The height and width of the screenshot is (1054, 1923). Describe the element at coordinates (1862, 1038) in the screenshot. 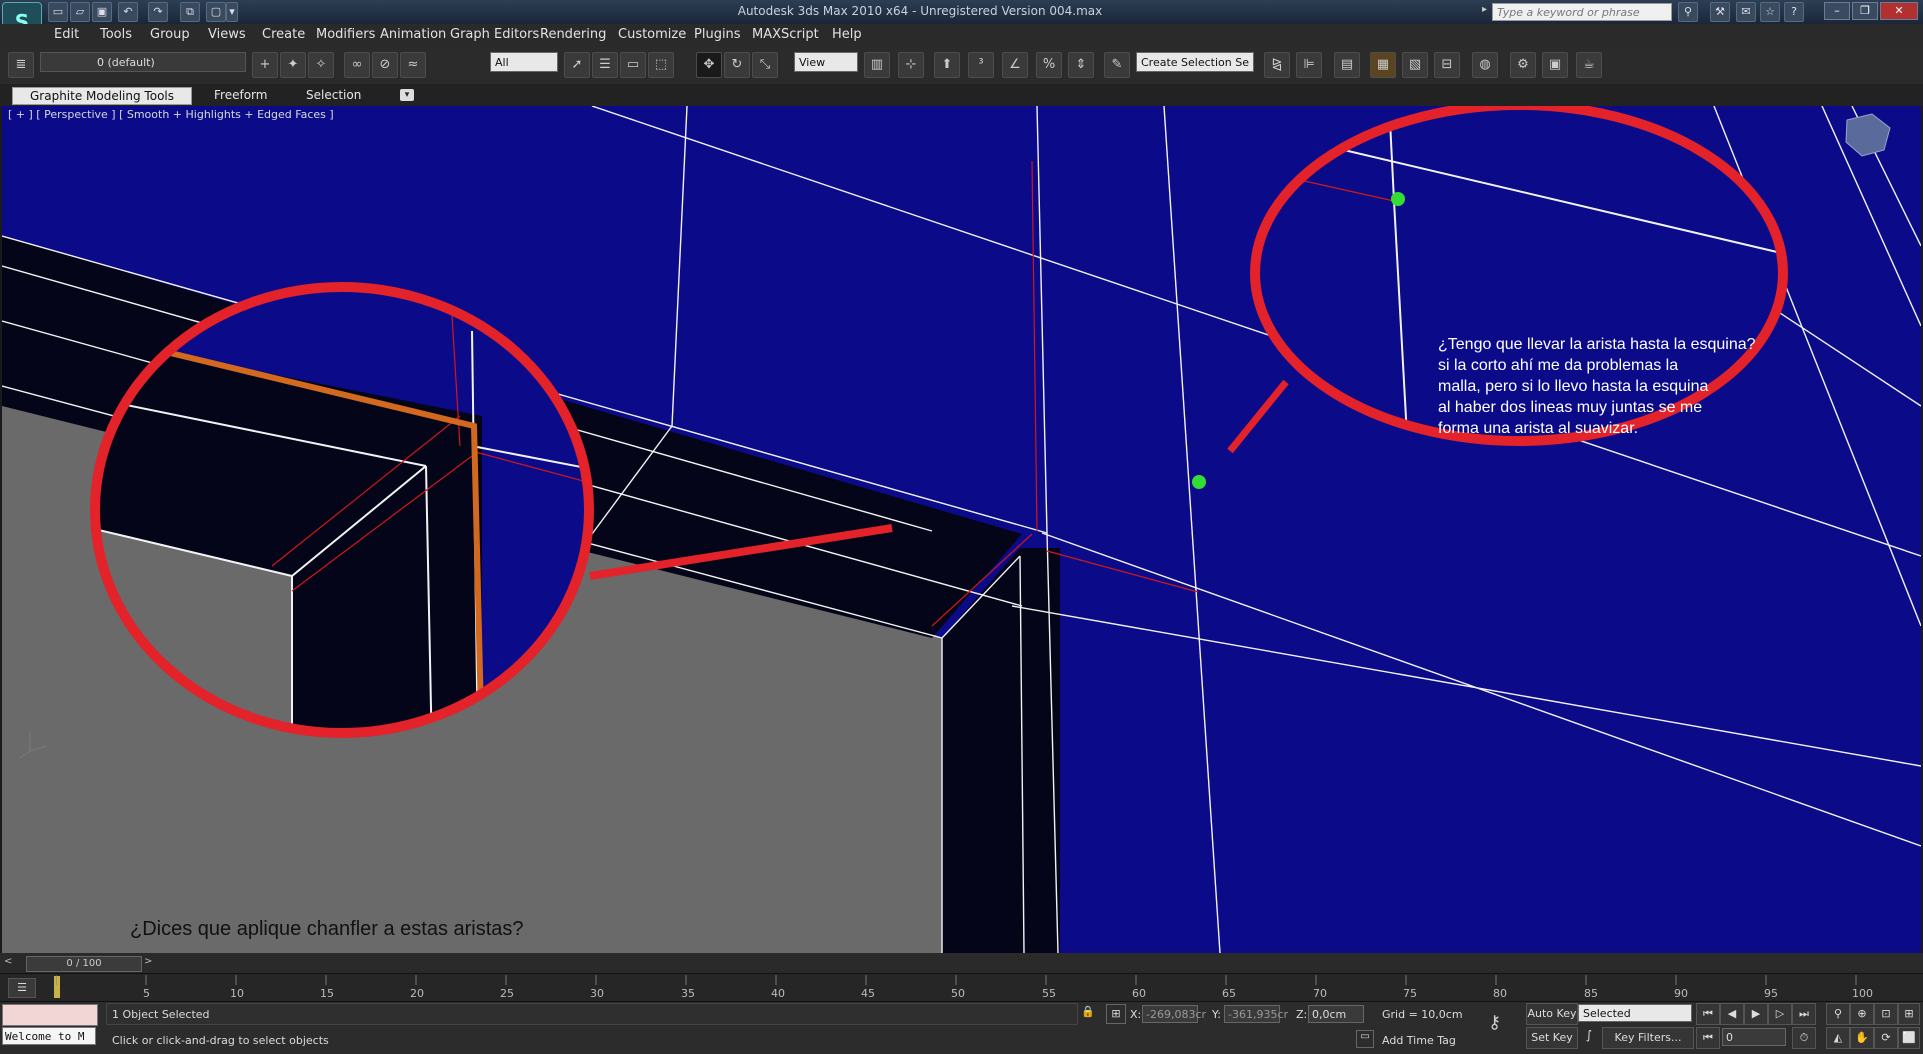

I see `pan-icon: ✋` at that location.